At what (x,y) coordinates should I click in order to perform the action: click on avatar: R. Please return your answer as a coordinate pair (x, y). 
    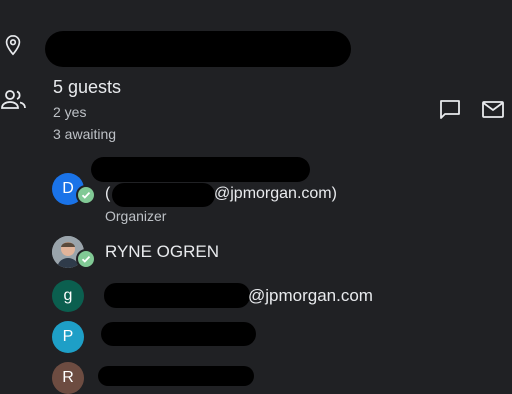
    Looking at the image, I should click on (68, 378).